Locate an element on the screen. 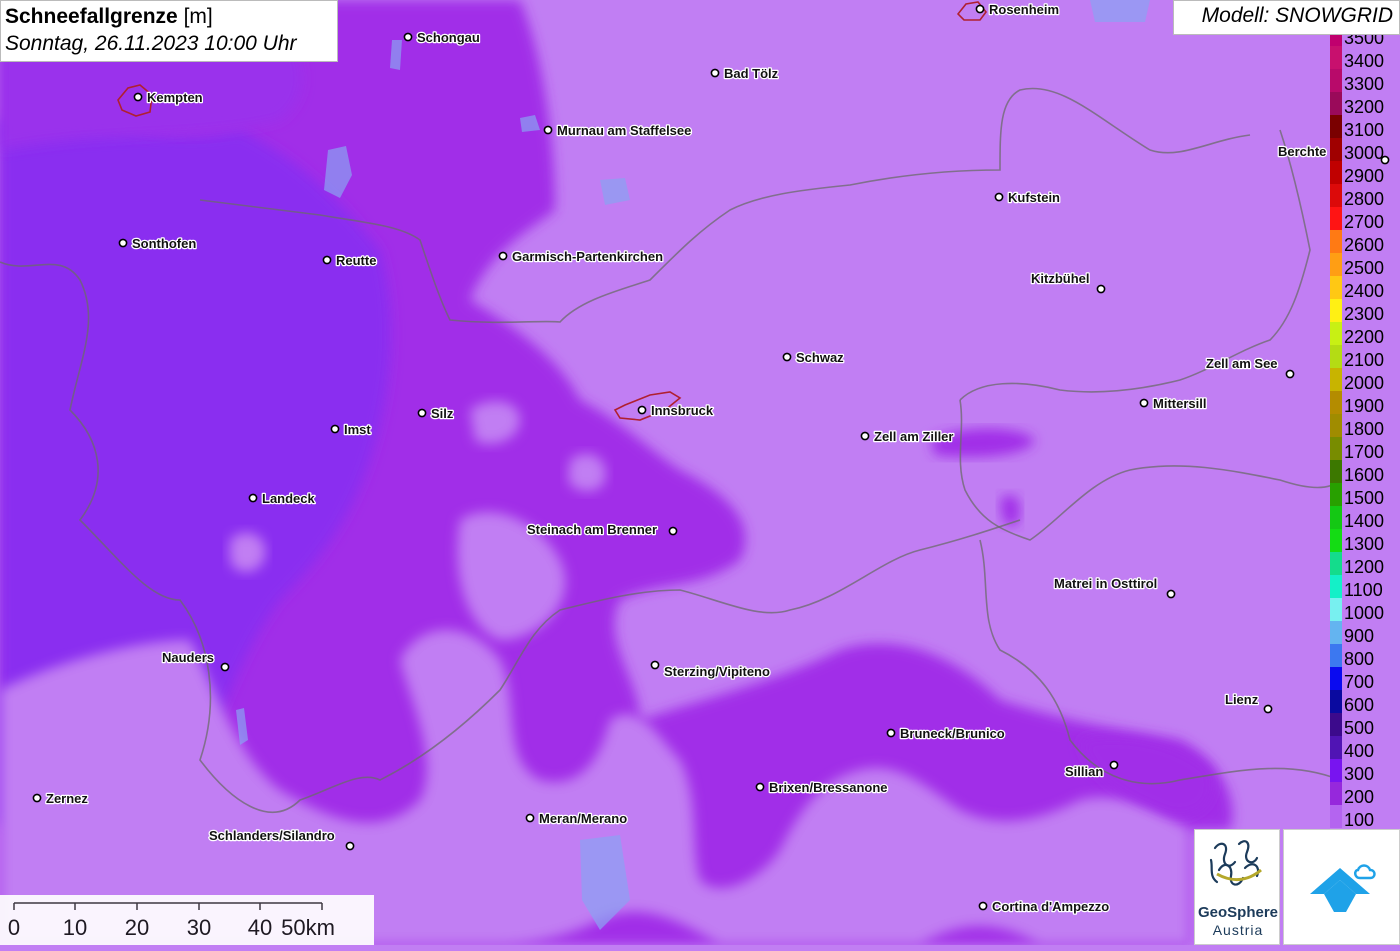 The width and height of the screenshot is (1400, 951). scale-bar: 0 10 20 30 40 50km is located at coordinates (187, 920).